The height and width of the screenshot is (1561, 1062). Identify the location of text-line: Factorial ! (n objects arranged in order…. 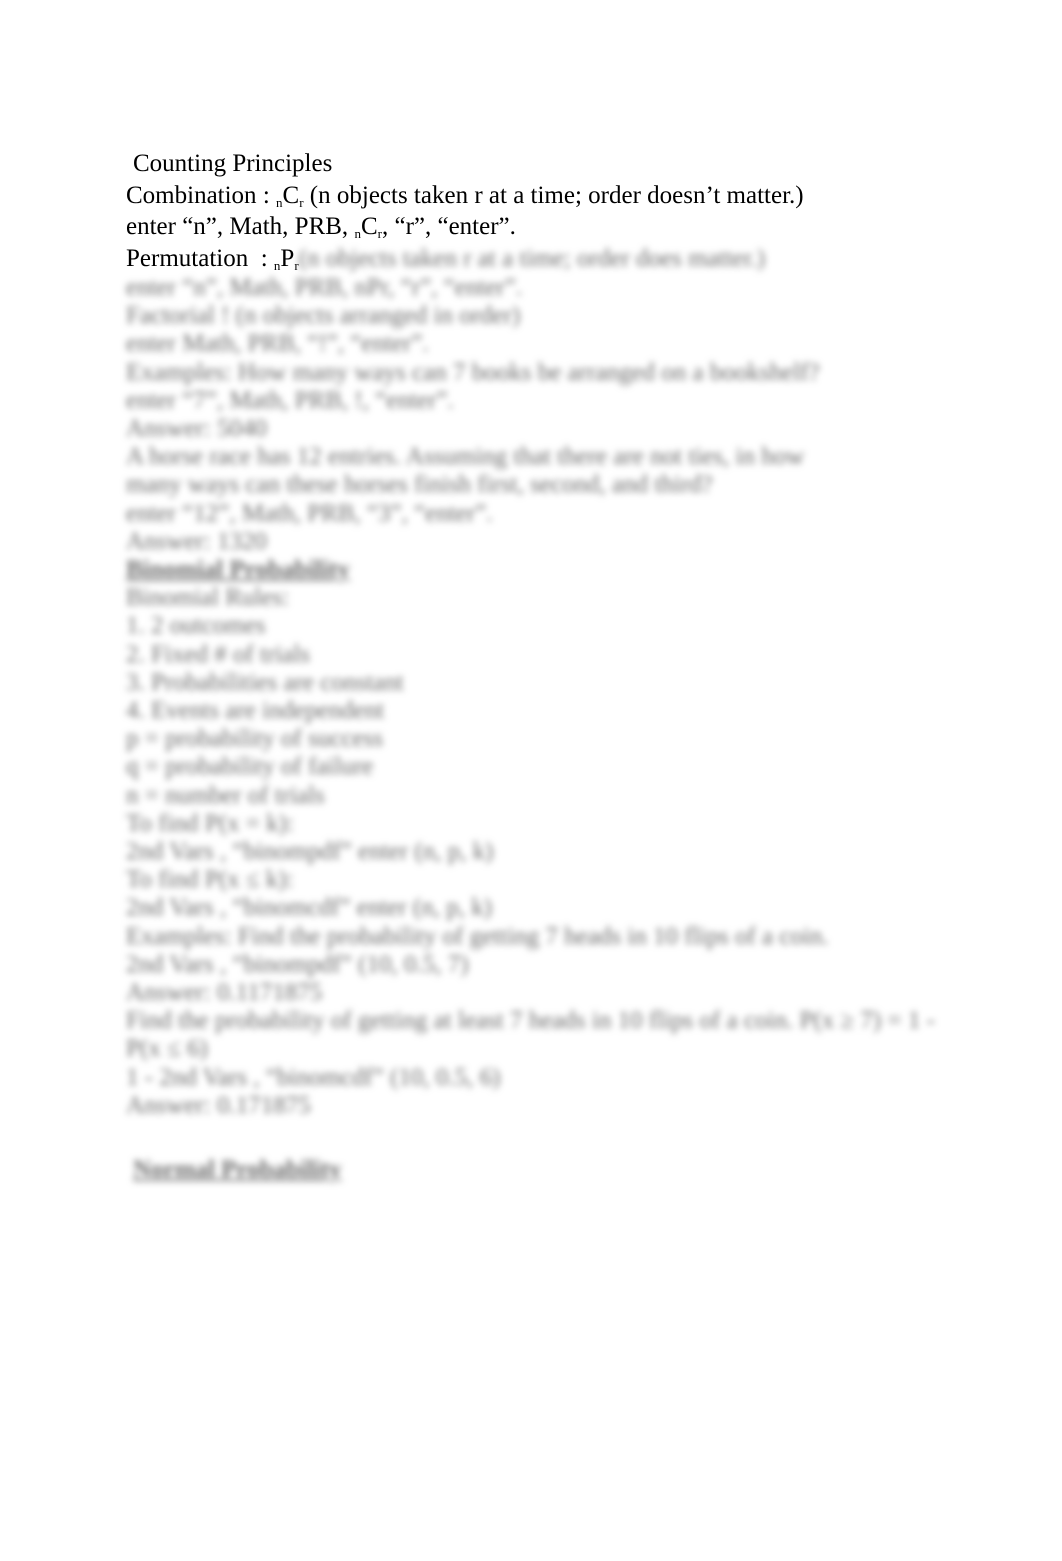
(323, 316).